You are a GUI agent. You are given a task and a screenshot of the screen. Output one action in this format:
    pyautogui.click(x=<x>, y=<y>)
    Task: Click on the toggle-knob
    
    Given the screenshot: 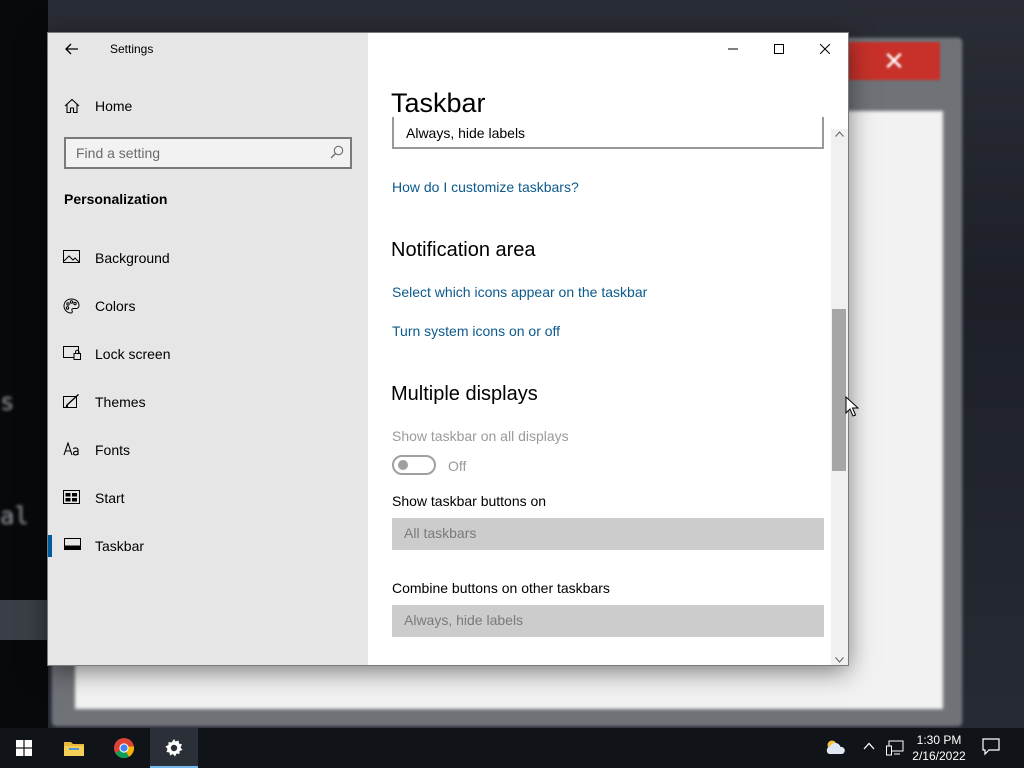 What is the action you would take?
    pyautogui.click(x=403, y=465)
    